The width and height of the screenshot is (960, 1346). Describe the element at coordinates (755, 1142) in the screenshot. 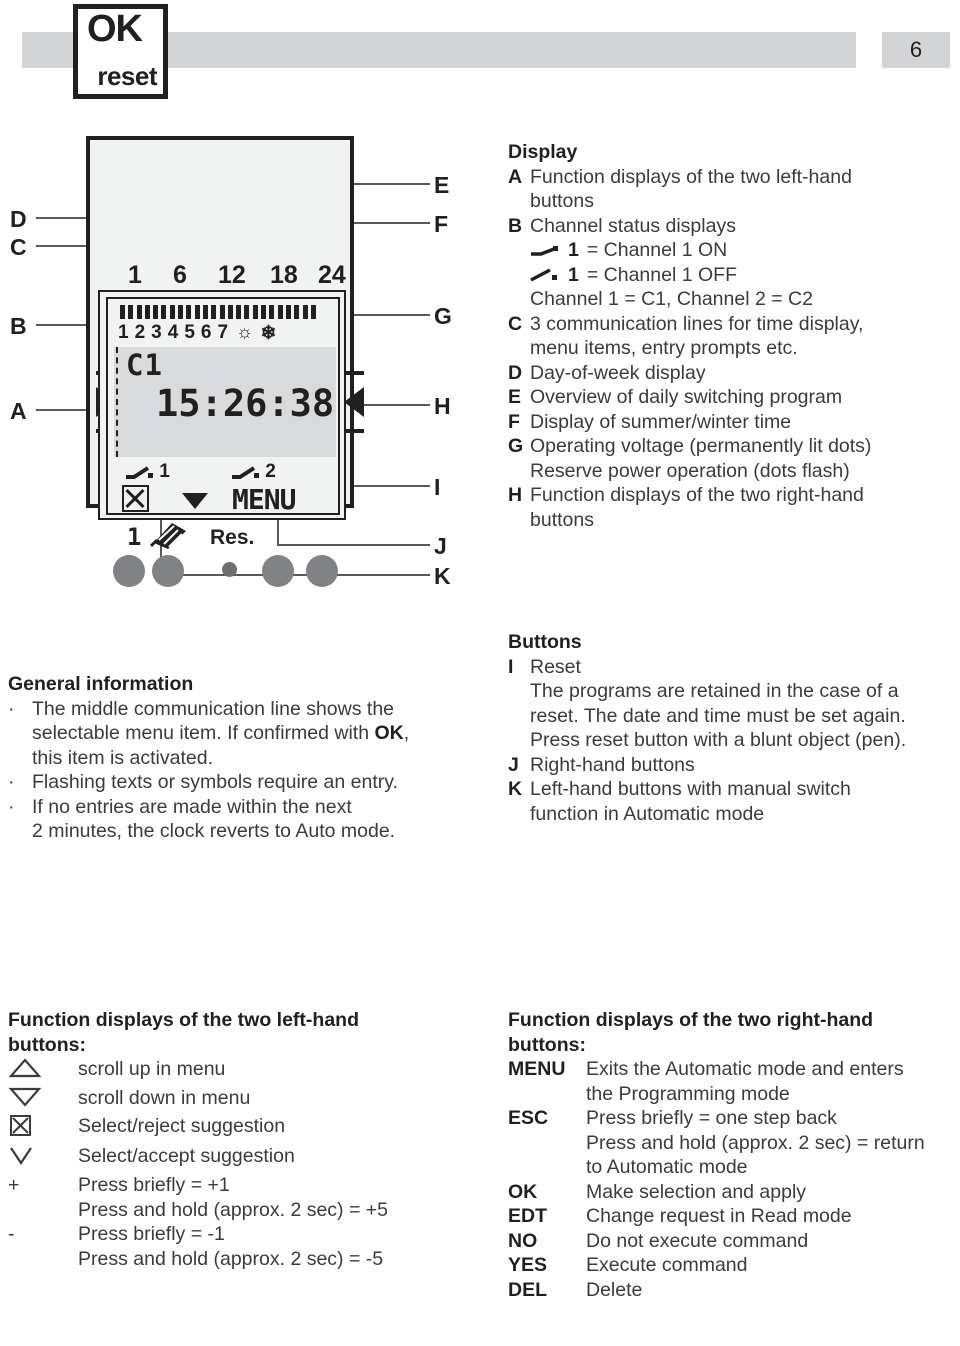

I see `right-function-subtext: Press and hold (approx. 2 sec) = return` at that location.